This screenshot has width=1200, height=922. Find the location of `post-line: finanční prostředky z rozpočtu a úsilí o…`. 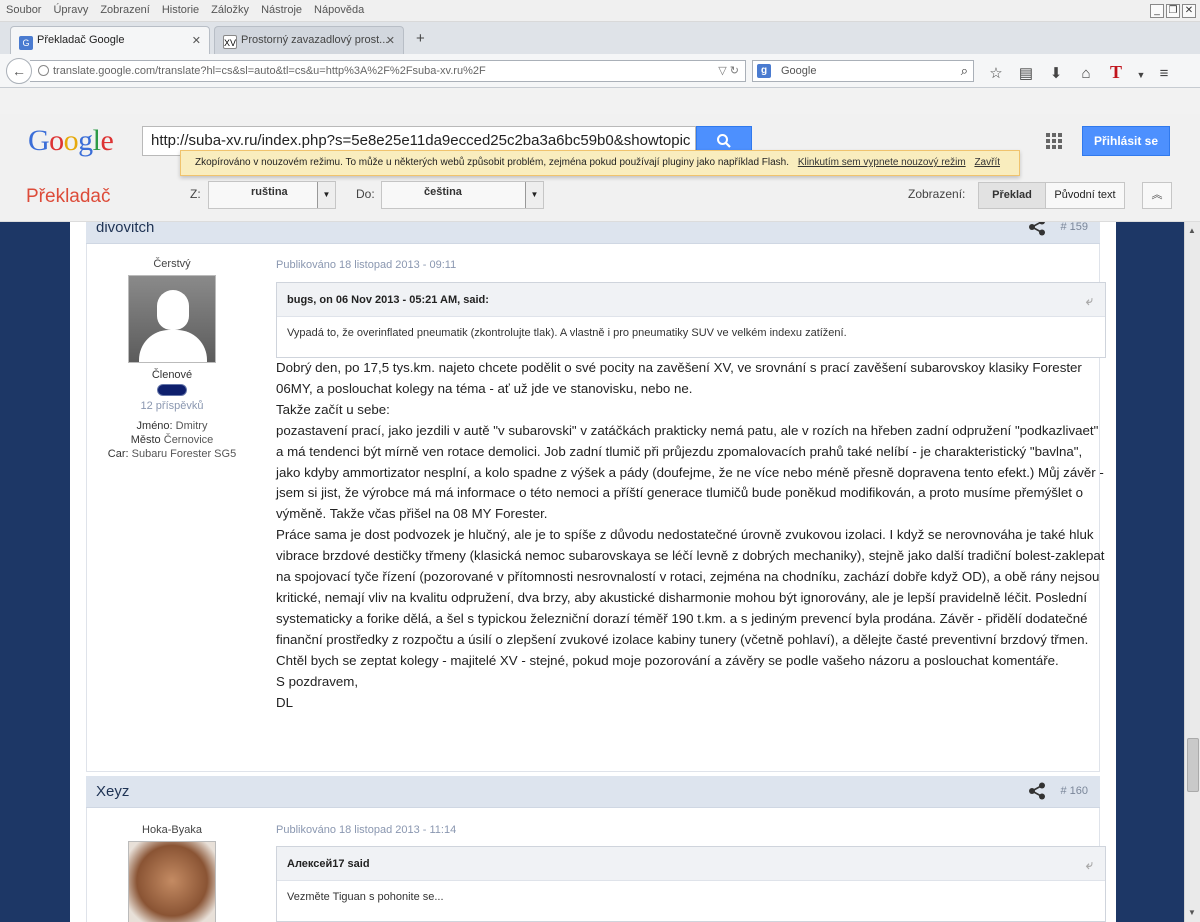

post-line: finanční prostředky z rozpočtu a úsilí o… is located at coordinates (682, 639).